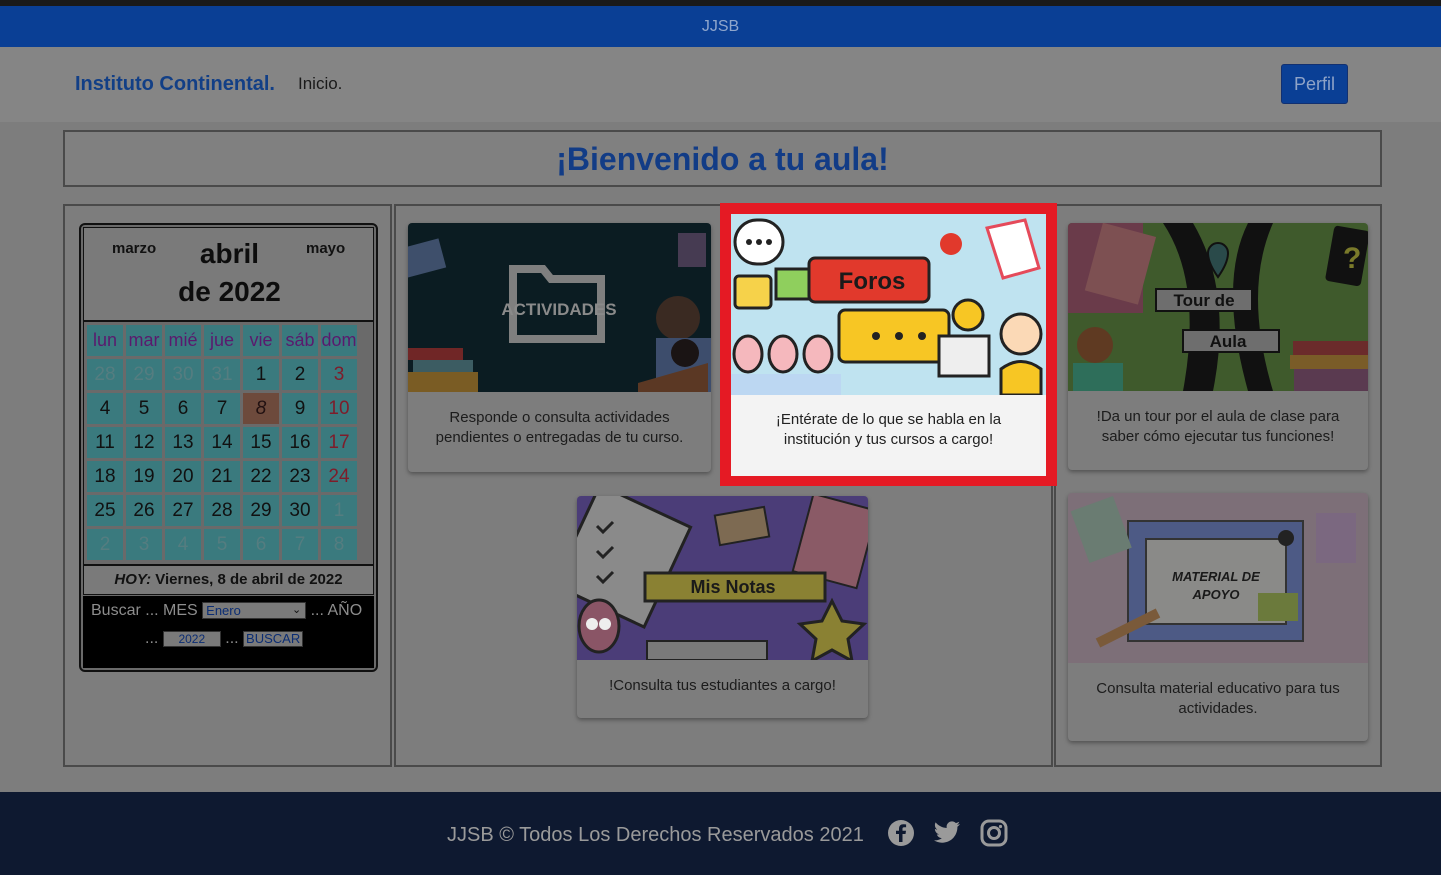 The image size is (1441, 875). I want to click on chevron-down-icon: ⌄, so click(296, 610).